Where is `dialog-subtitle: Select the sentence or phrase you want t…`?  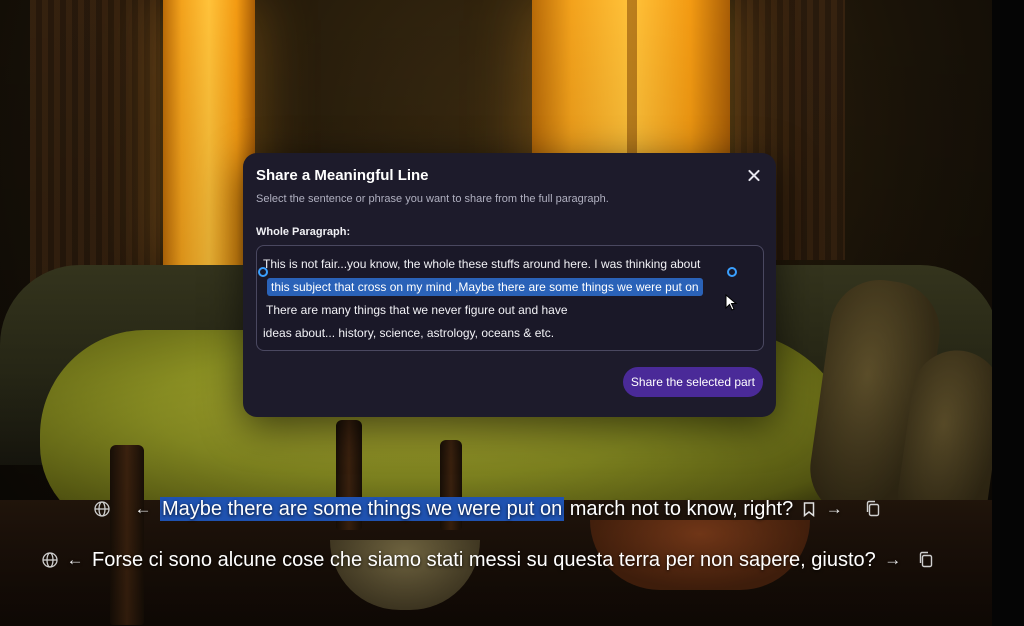 dialog-subtitle: Select the sentence or phrase you want t… is located at coordinates (432, 199).